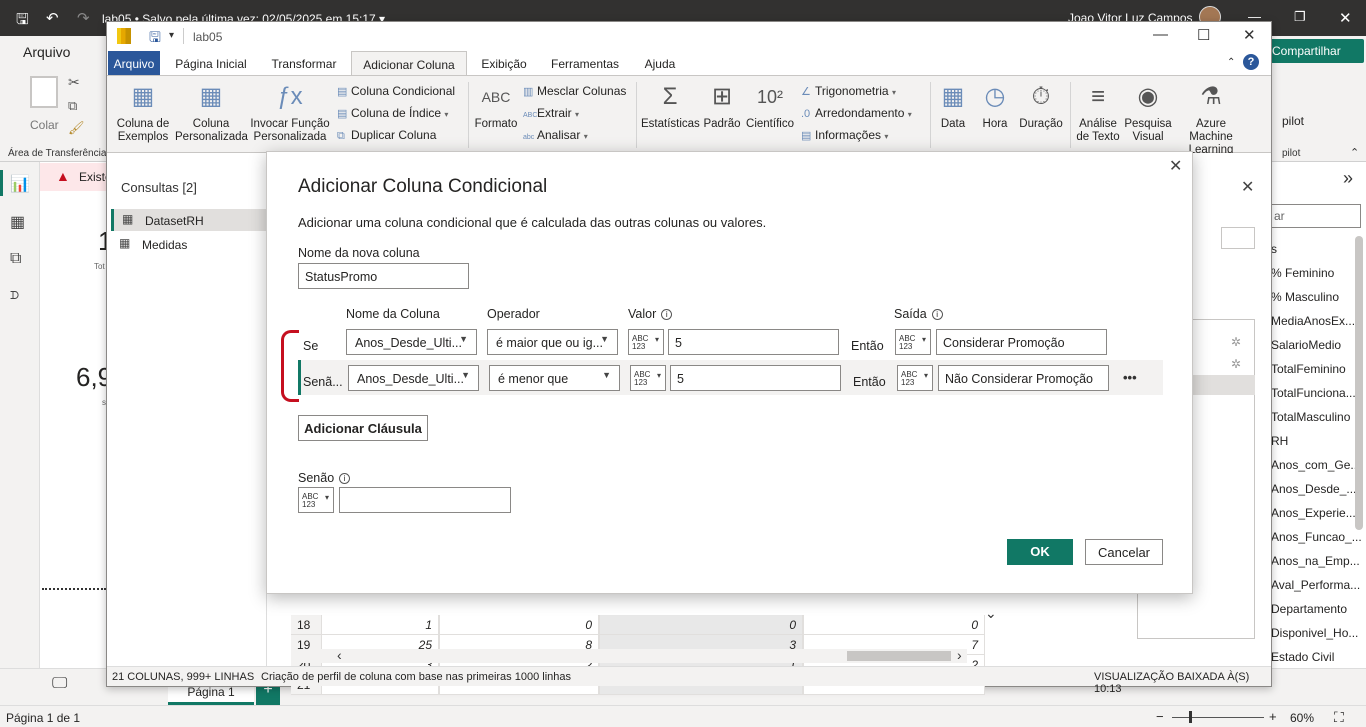 This screenshot has width=1366, height=727. I want to click on coluna-indice-button: ▤ Coluna de Índice ▾, so click(392, 113).